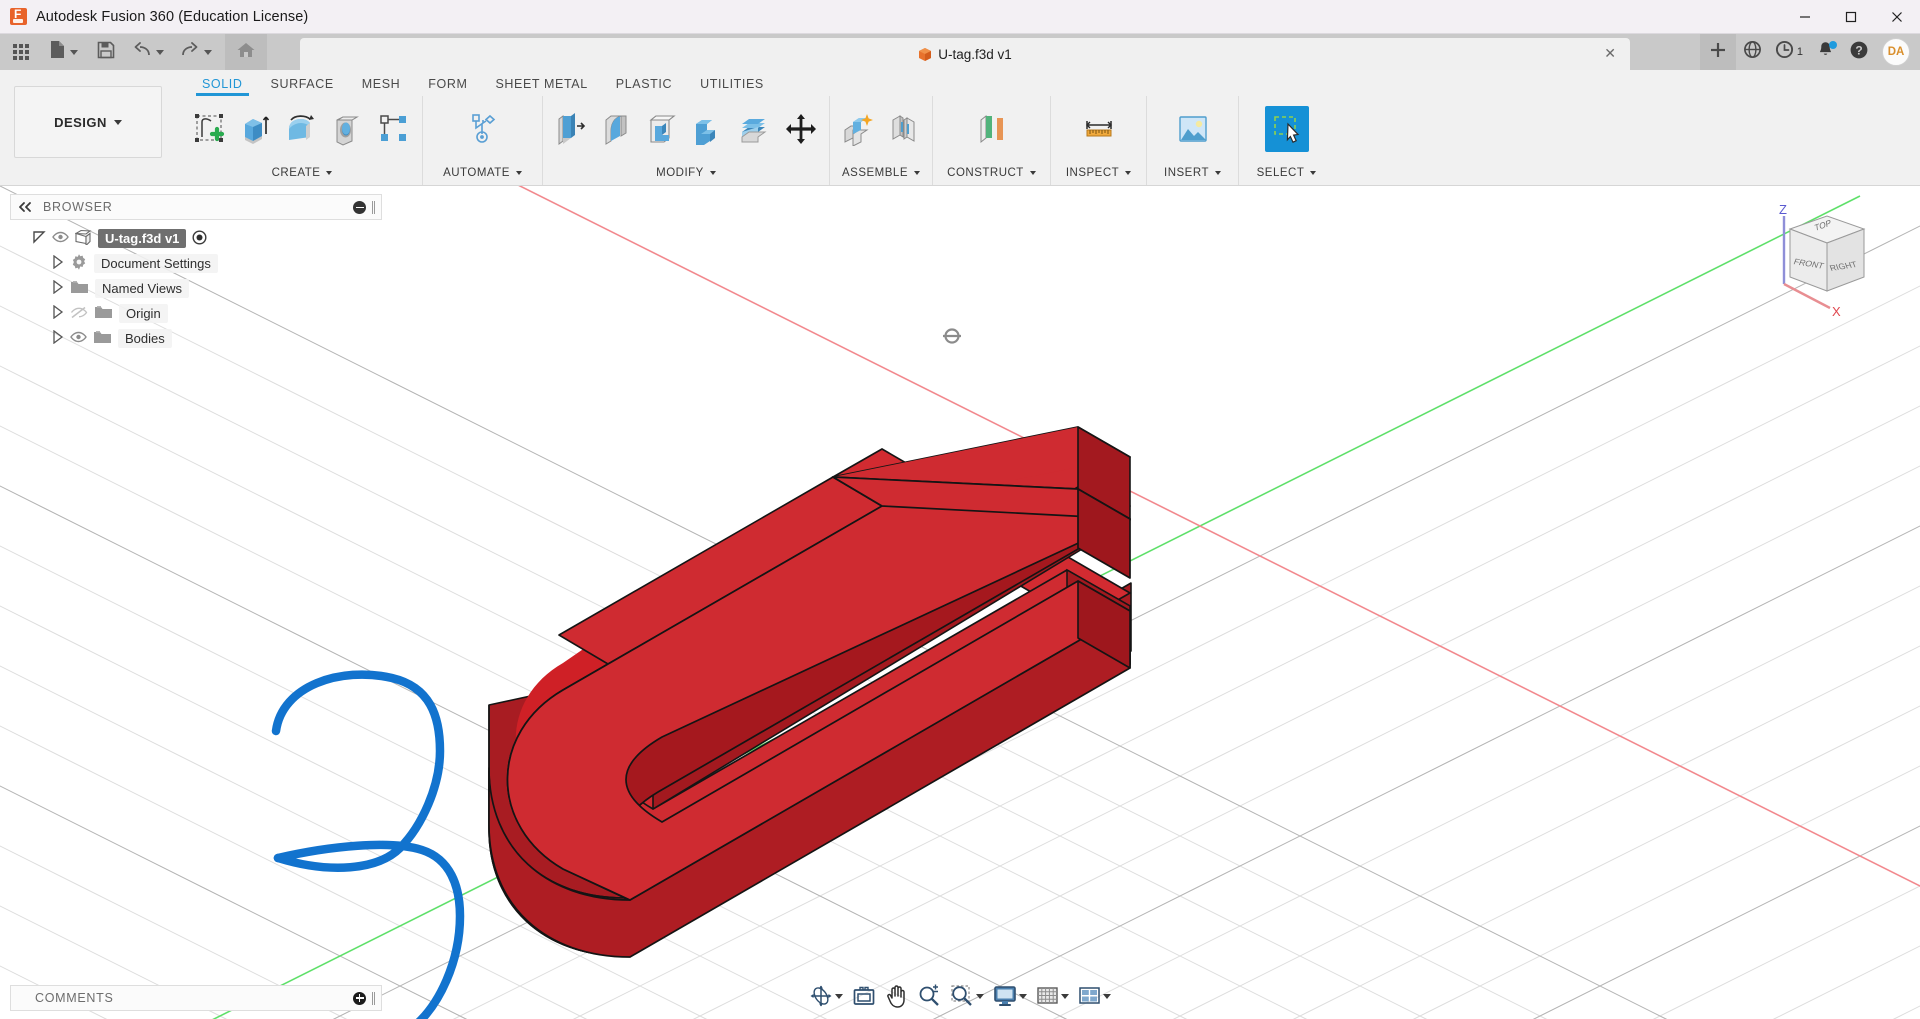 The height and width of the screenshot is (1019, 1920). Describe the element at coordinates (106, 52) in the screenshot. I see `save-button` at that location.